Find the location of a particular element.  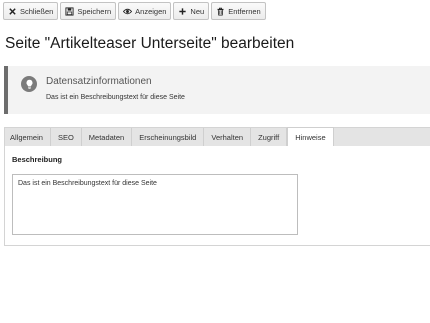

view-button-label: Anzeigen is located at coordinates (151, 11).